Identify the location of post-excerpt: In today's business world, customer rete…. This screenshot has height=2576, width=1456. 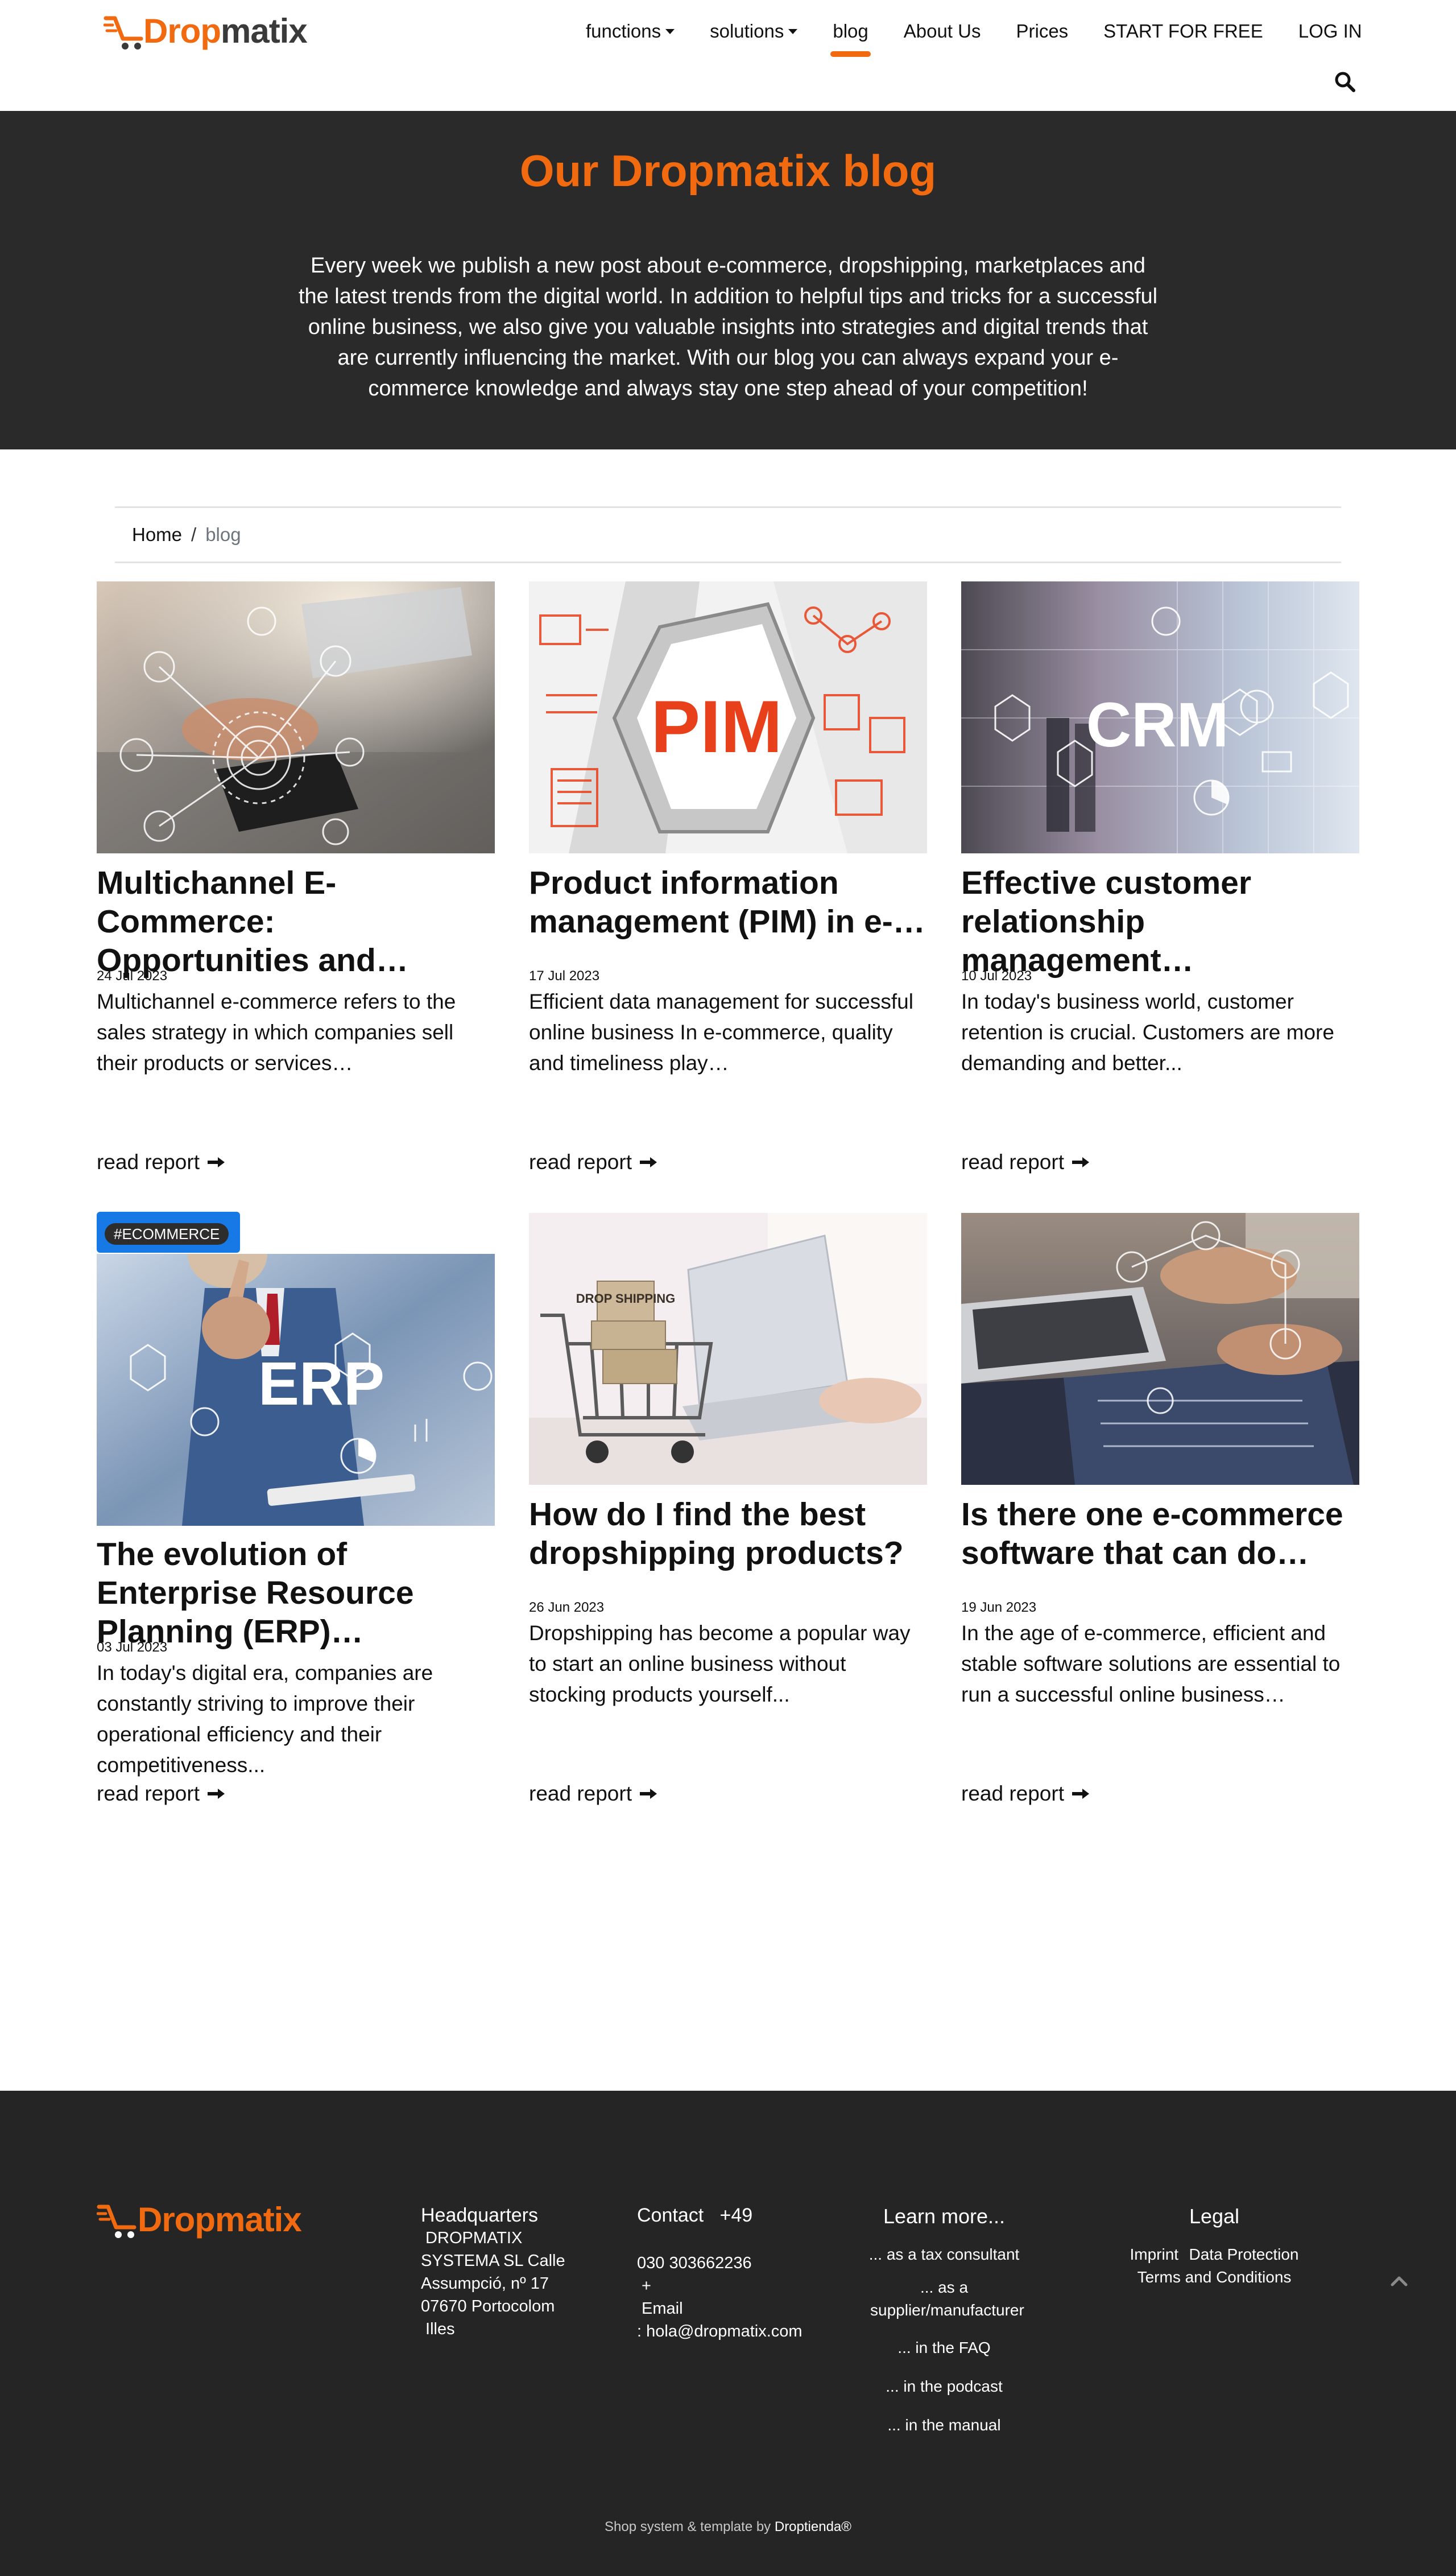
(1147, 1033).